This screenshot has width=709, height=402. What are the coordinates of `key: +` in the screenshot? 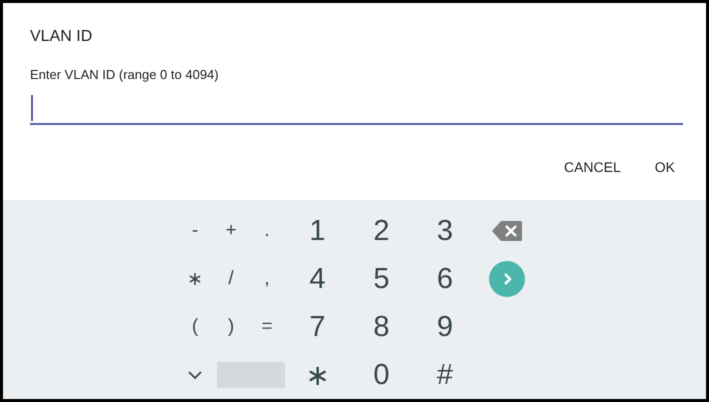 It's located at (231, 231).